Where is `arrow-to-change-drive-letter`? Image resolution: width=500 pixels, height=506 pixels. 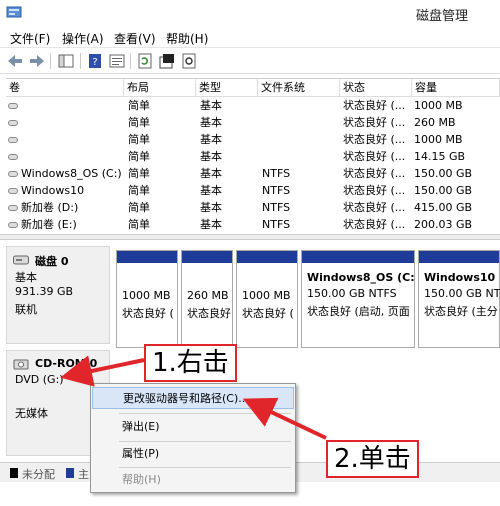
arrow-to-change-drive-letter is located at coordinates (284, 418).